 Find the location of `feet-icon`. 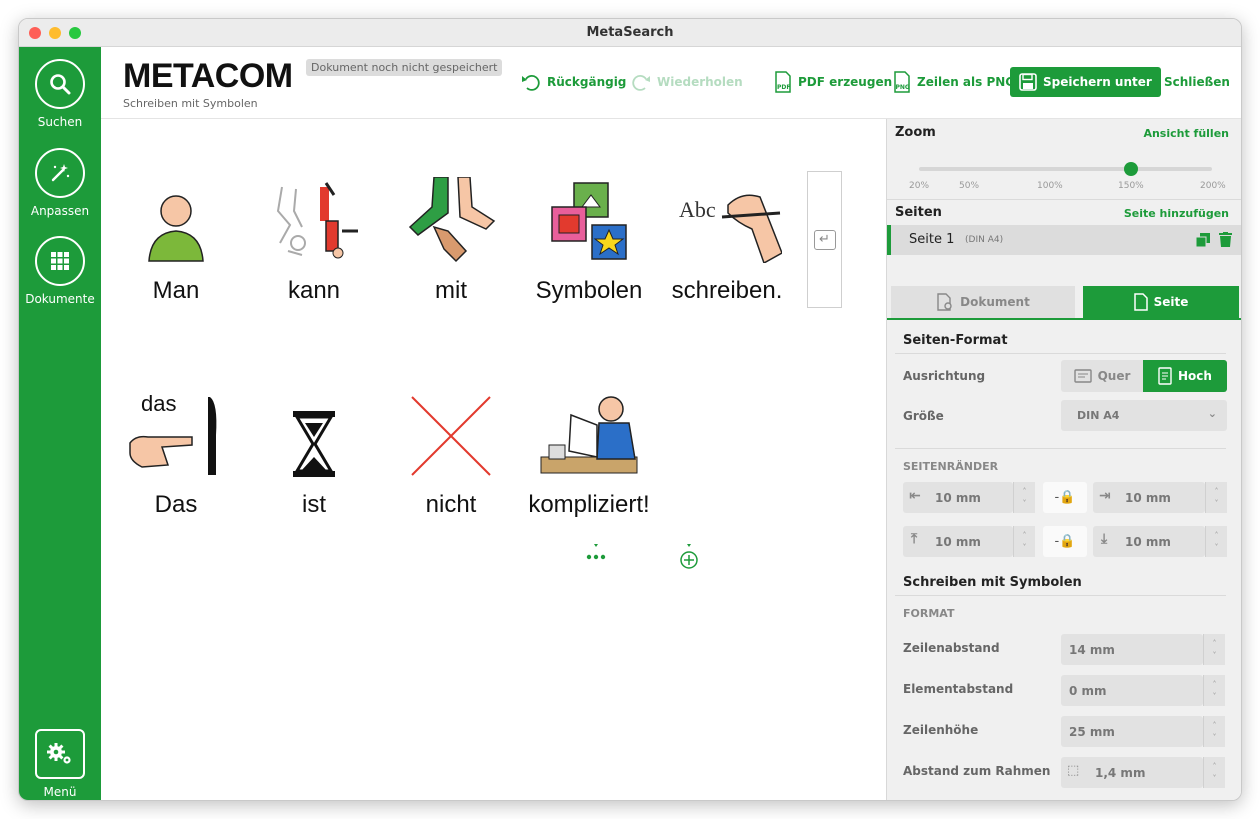

feet-icon is located at coordinates (451, 220).